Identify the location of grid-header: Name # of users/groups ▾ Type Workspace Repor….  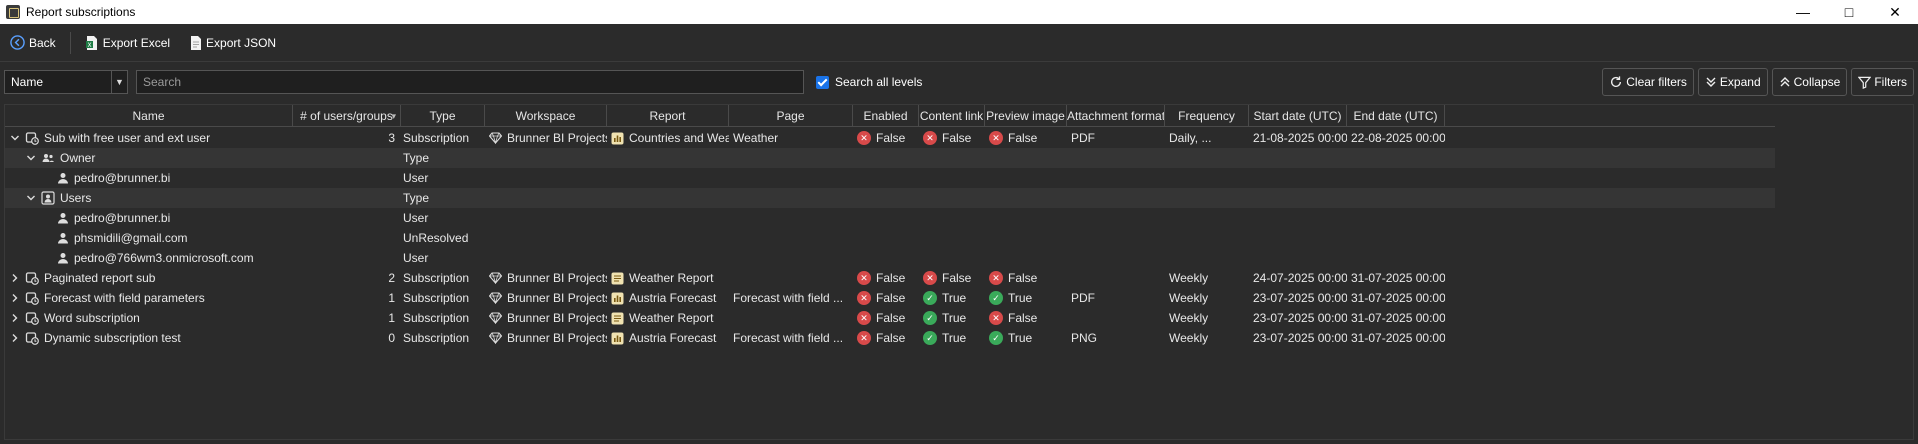
(890, 116).